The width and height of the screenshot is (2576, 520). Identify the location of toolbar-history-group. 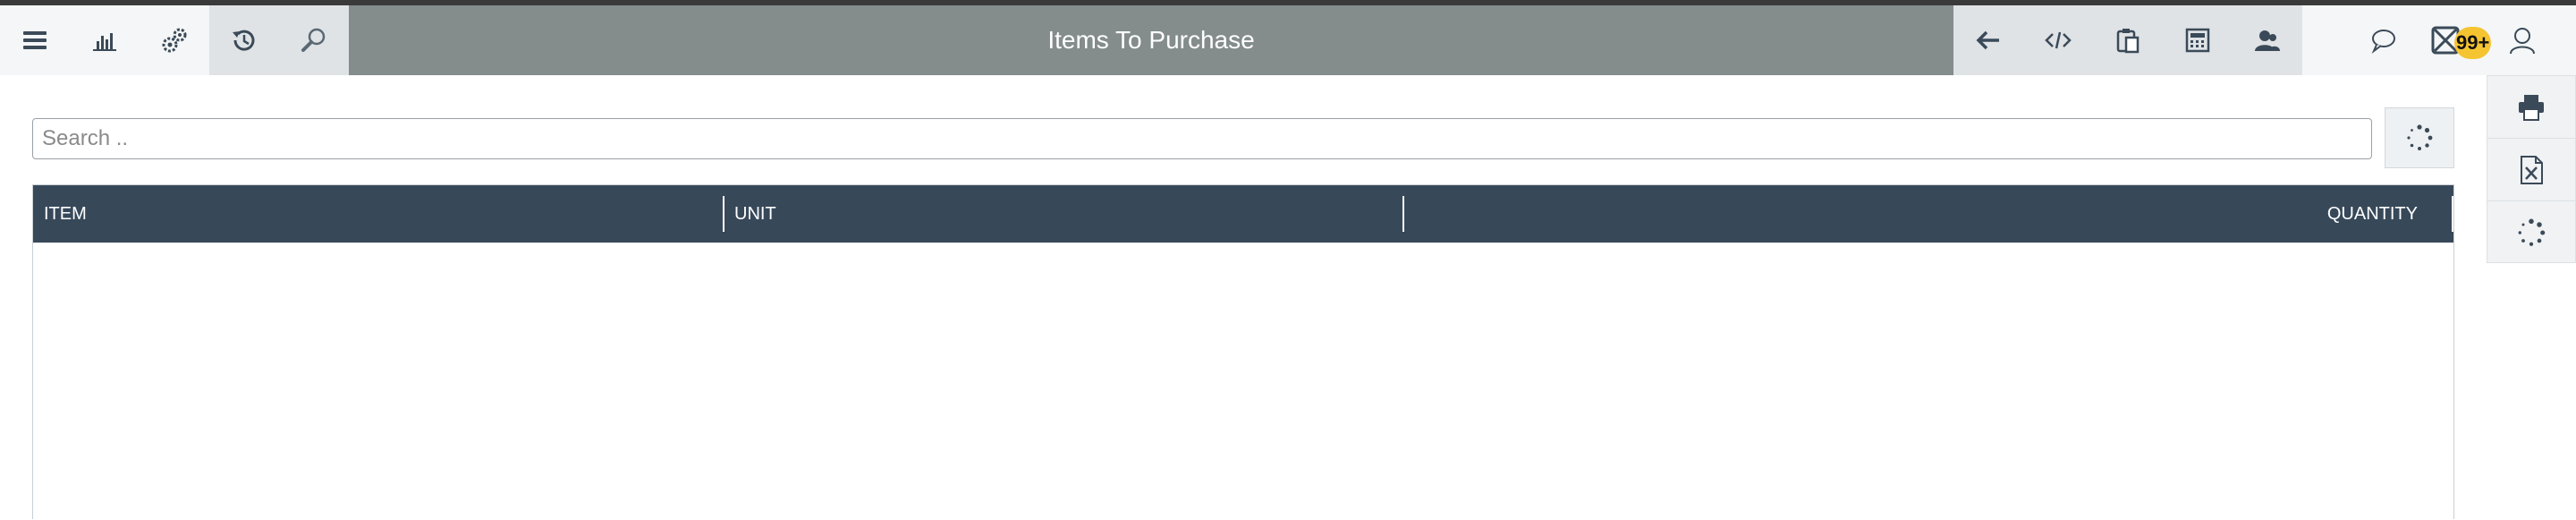
(279, 40).